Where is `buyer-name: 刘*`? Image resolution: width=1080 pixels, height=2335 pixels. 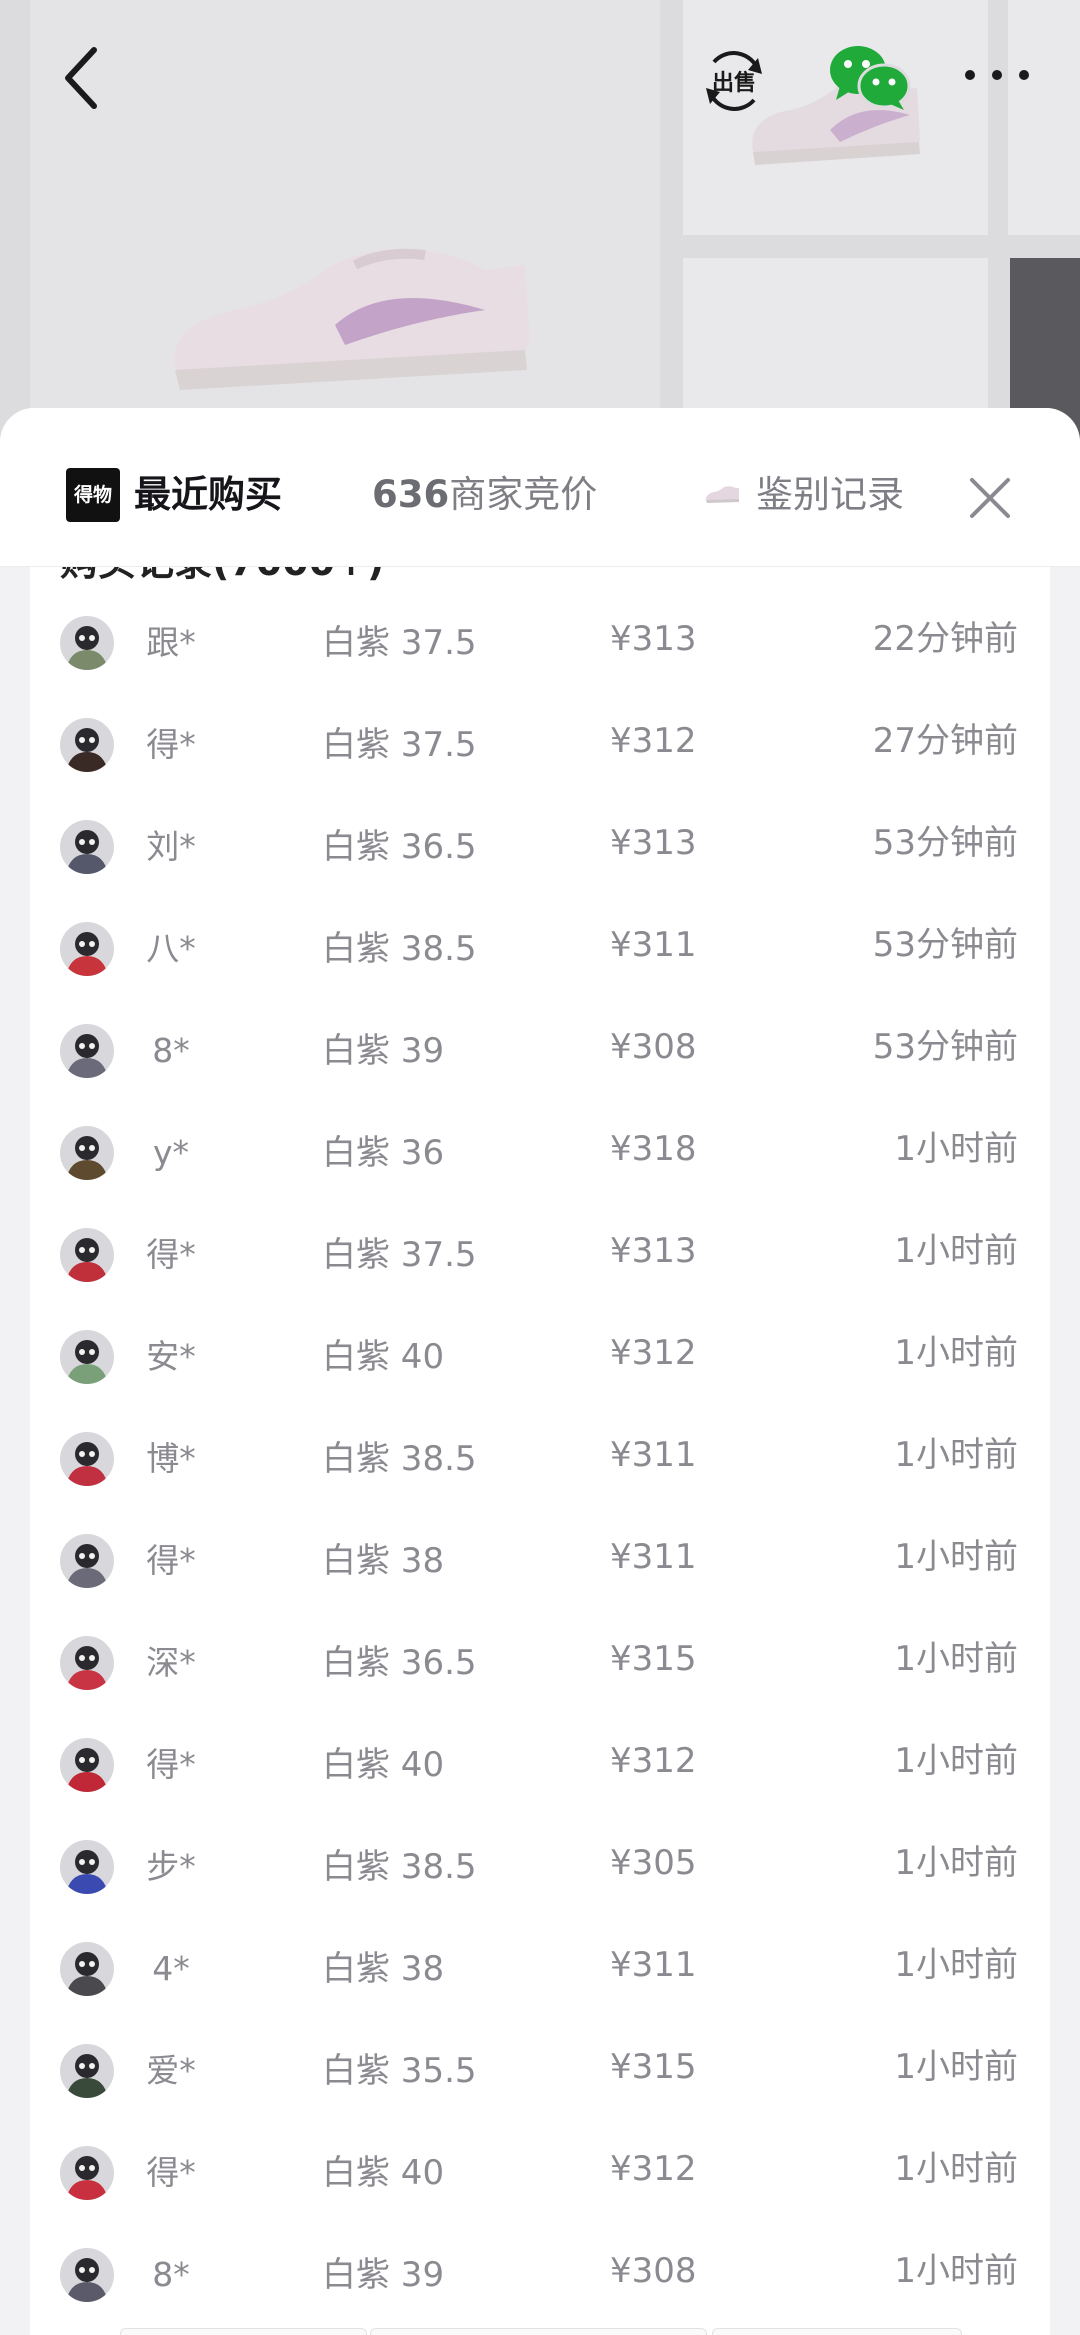 buyer-name: 刘* is located at coordinates (171, 846).